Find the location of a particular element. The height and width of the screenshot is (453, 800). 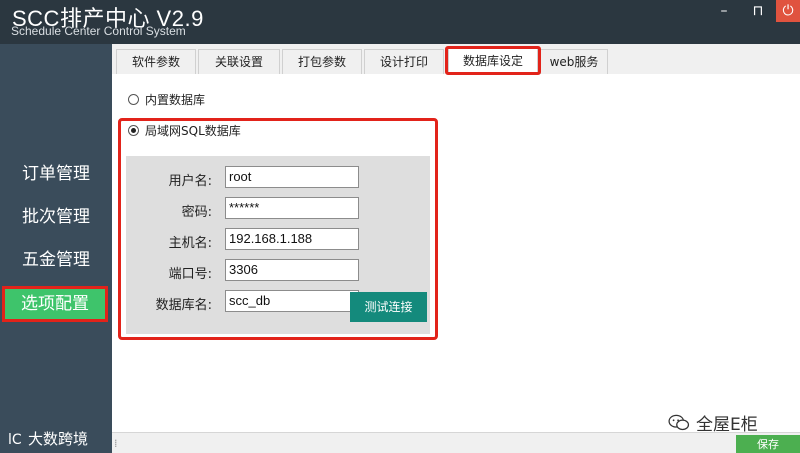

dbname-label: 数据库名: is located at coordinates (183, 305).